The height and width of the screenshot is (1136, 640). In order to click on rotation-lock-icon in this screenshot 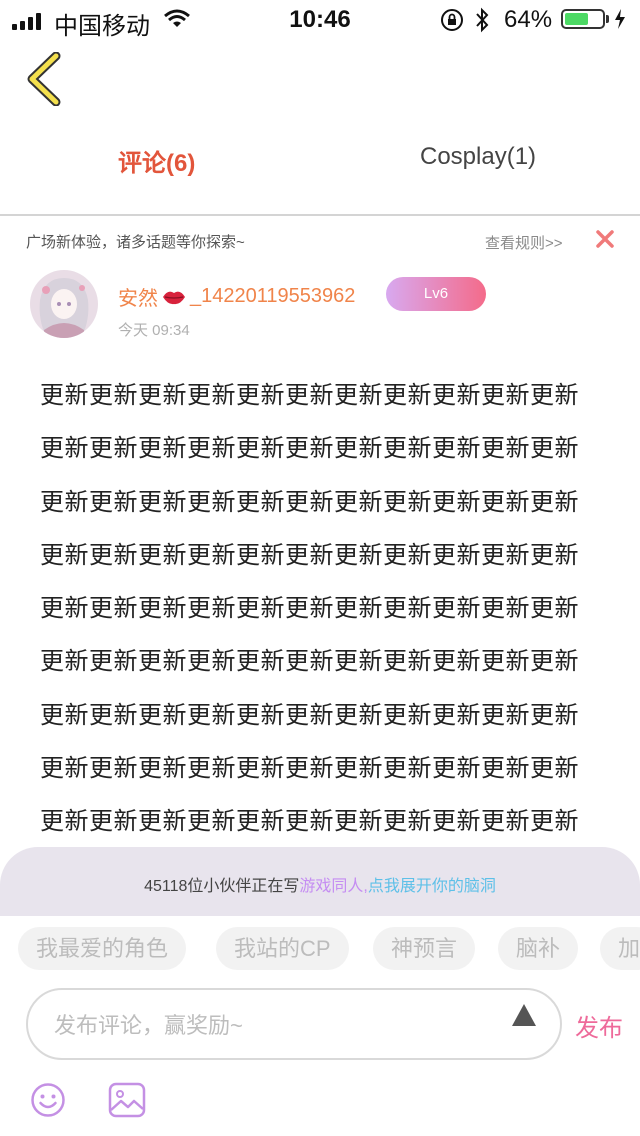, I will do `click(452, 20)`.